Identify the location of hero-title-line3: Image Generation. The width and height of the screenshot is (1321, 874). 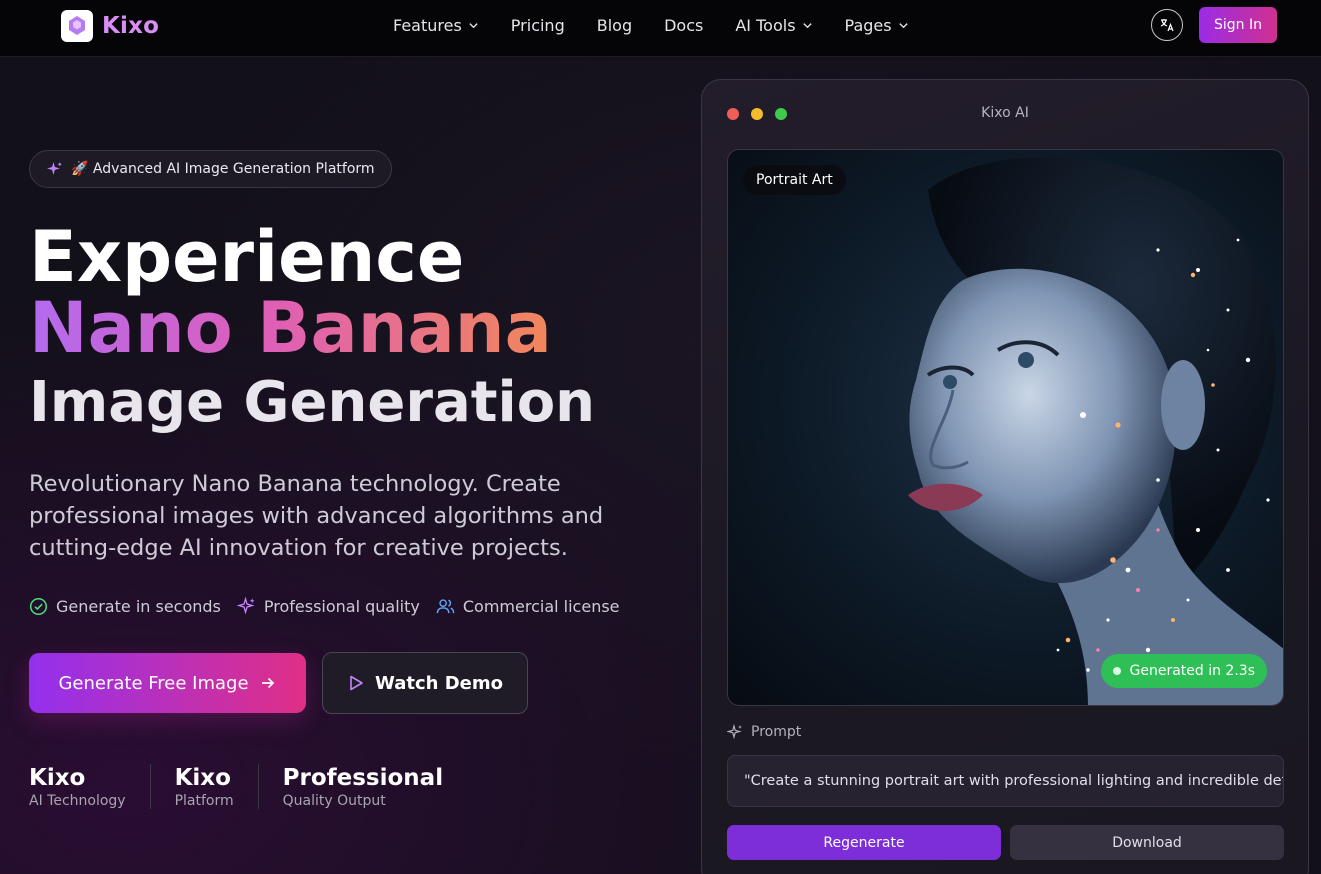
(312, 402).